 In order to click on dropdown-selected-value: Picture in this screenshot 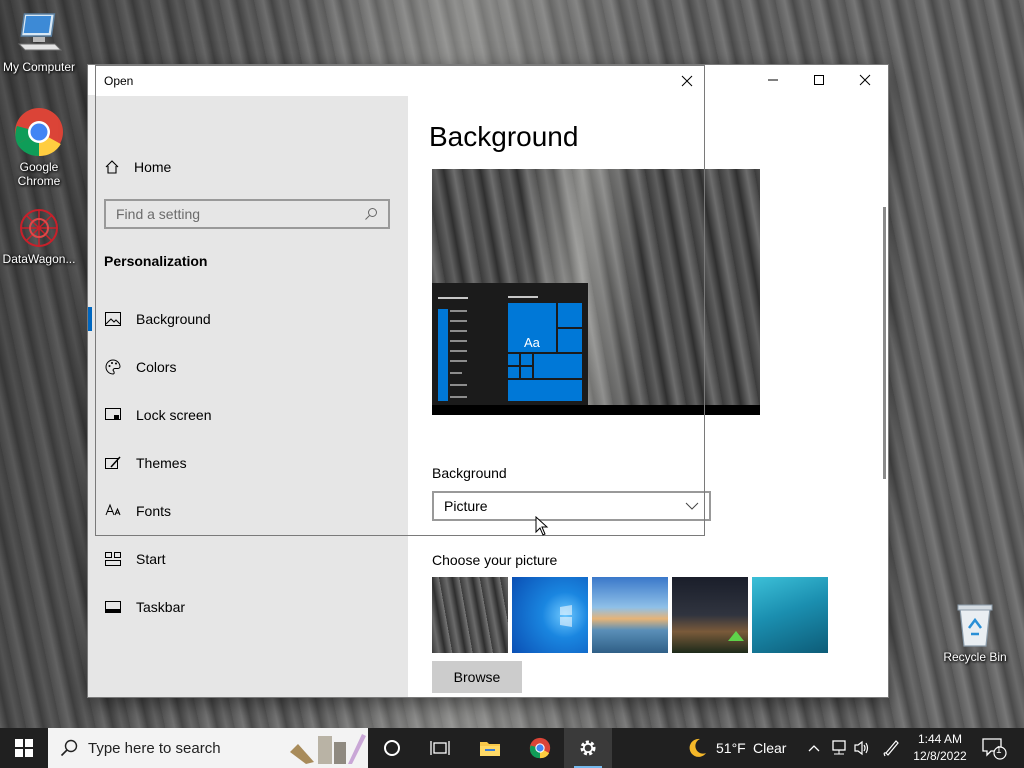, I will do `click(466, 506)`.